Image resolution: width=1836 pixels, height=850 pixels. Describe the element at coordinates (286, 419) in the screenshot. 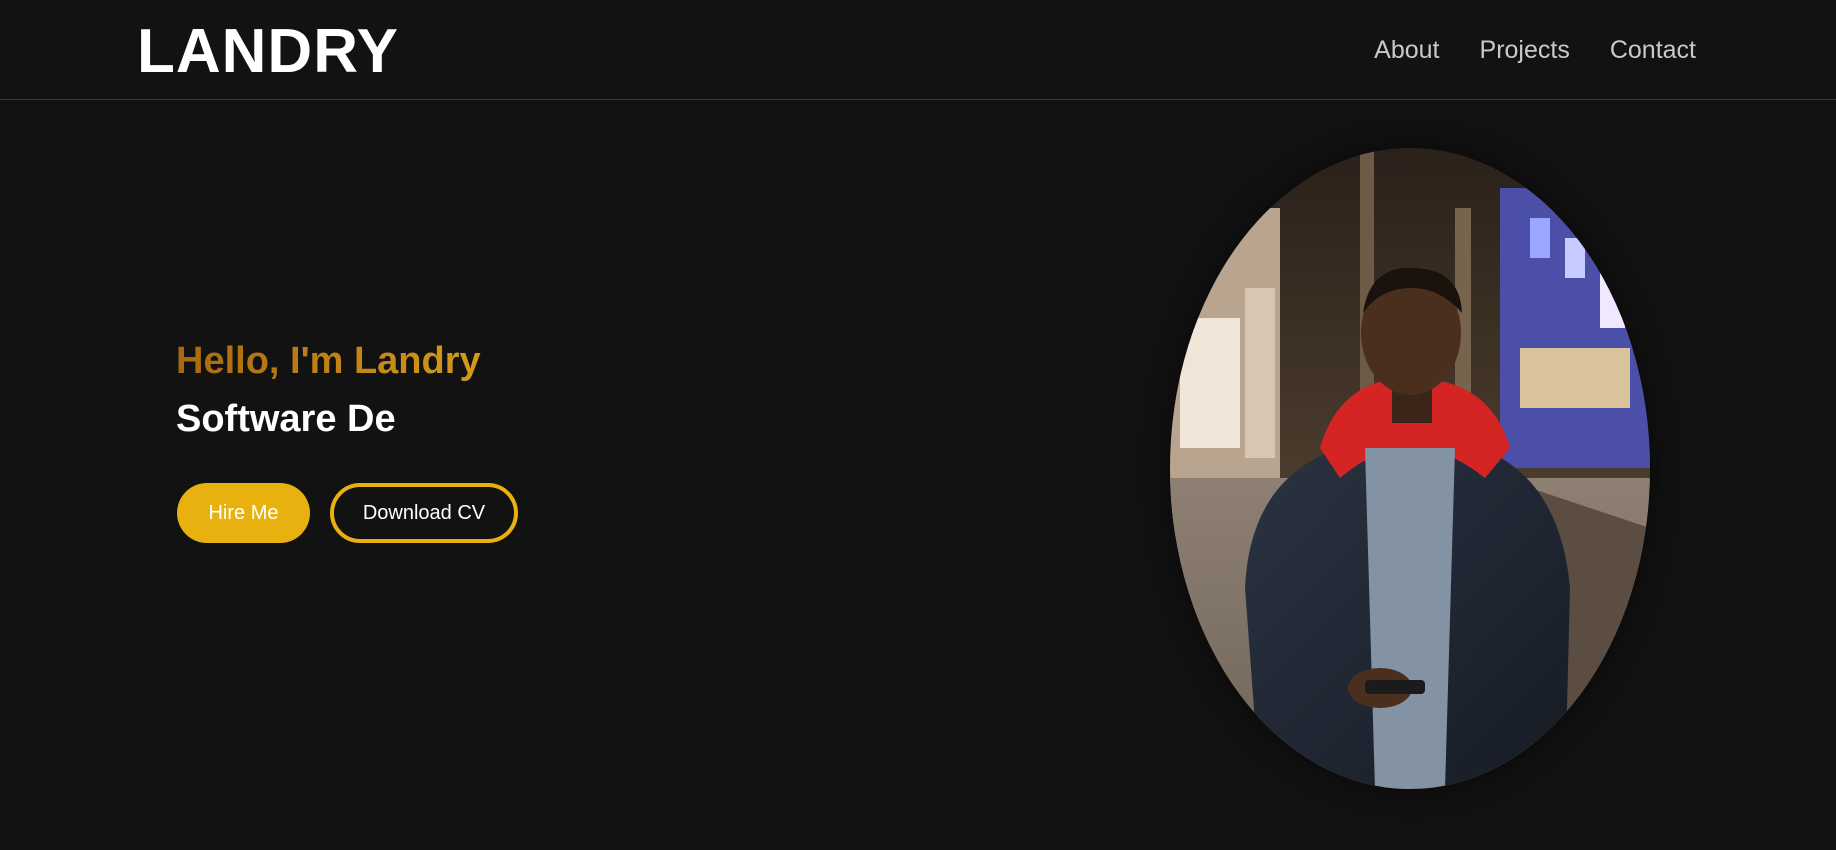

I see `hero-role-typewriter: Software De` at that location.